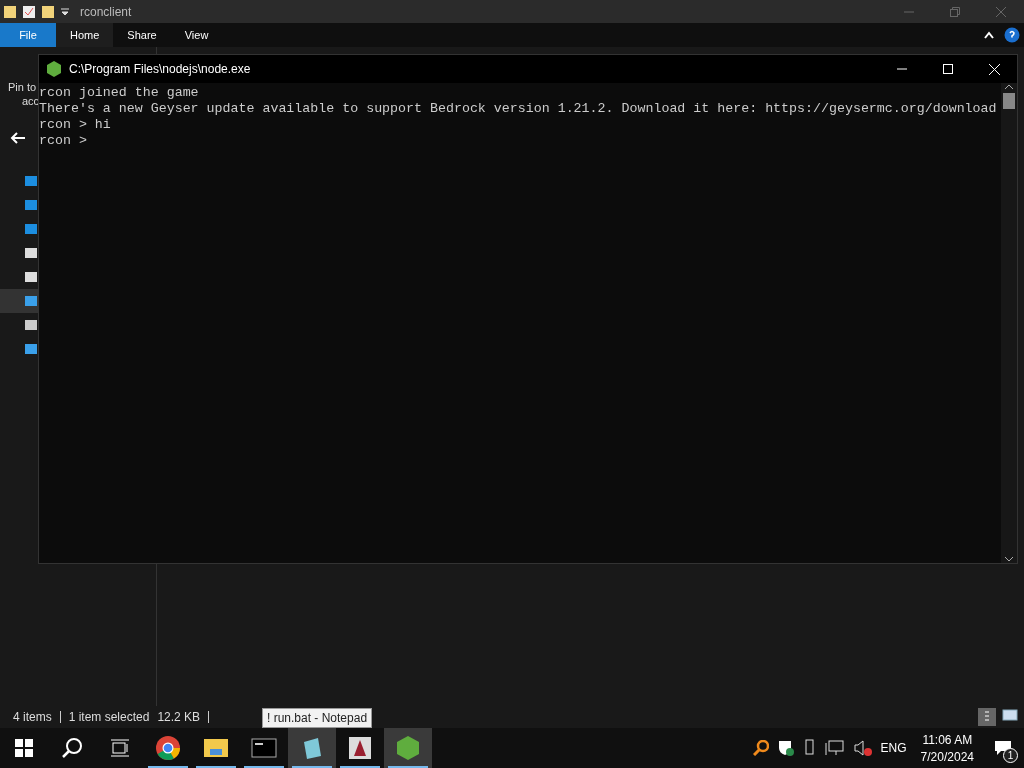 This screenshot has width=1024, height=768. What do you see at coordinates (902, 69) in the screenshot?
I see `minimize-icon` at bounding box center [902, 69].